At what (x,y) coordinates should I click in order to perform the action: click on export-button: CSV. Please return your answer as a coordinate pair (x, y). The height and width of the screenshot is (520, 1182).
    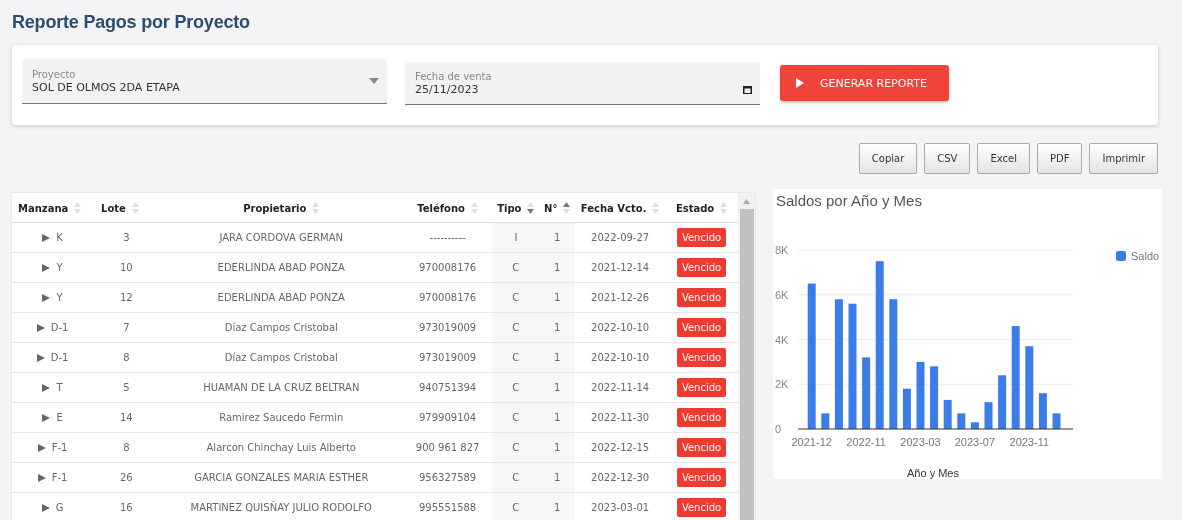
    Looking at the image, I should click on (947, 158).